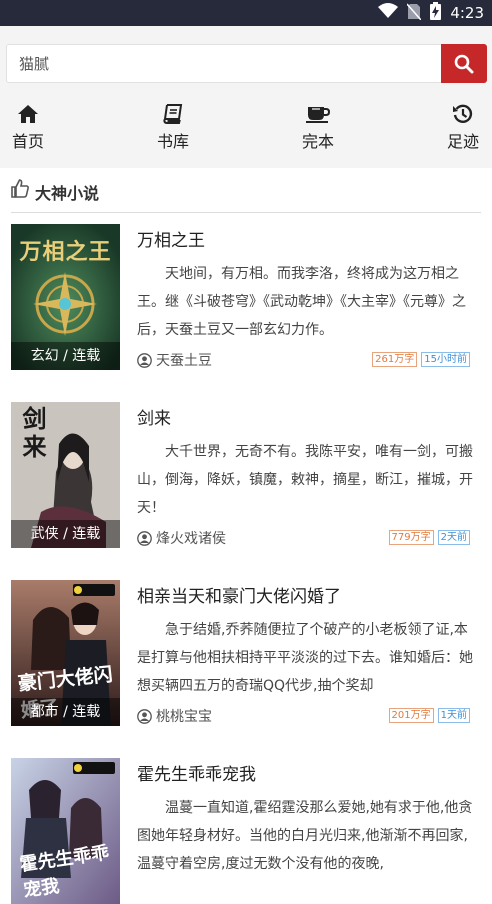  Describe the element at coordinates (65, 831) in the screenshot. I see `book-cover: 霍先生乖乖宠我` at that location.